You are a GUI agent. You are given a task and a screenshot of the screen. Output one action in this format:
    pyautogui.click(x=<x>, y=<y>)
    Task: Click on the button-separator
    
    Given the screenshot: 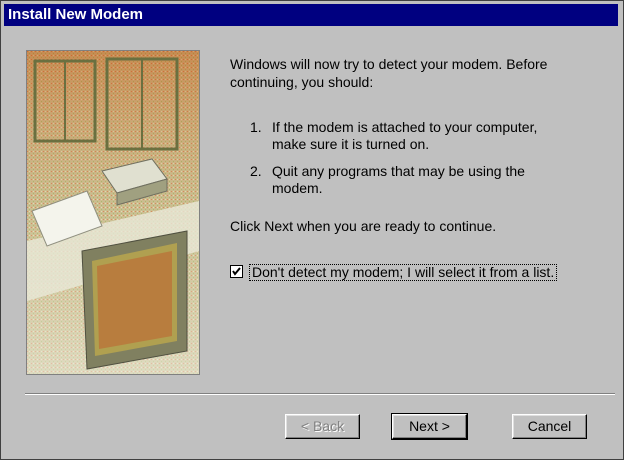 What is the action you would take?
    pyautogui.click(x=320, y=394)
    